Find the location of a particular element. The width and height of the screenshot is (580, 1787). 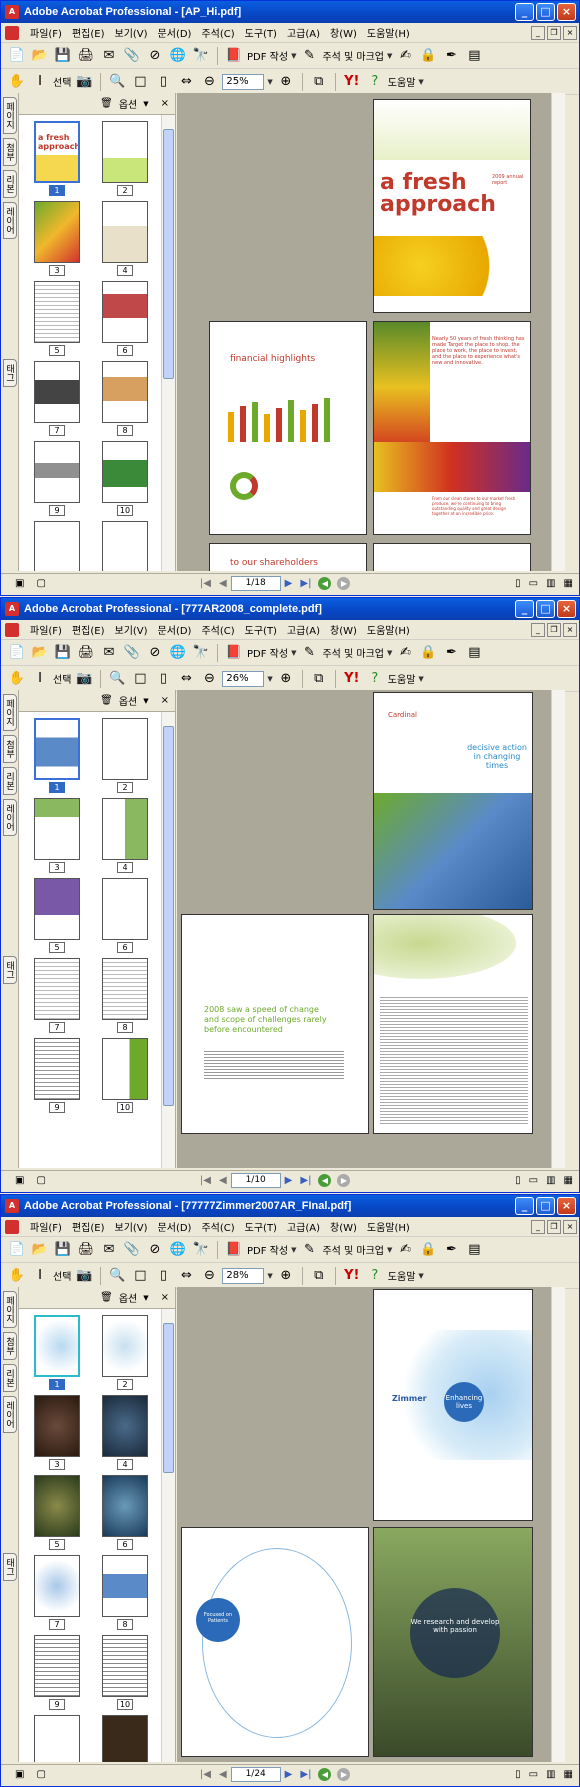

sign-icon: ✍ is located at coordinates (405, 56).